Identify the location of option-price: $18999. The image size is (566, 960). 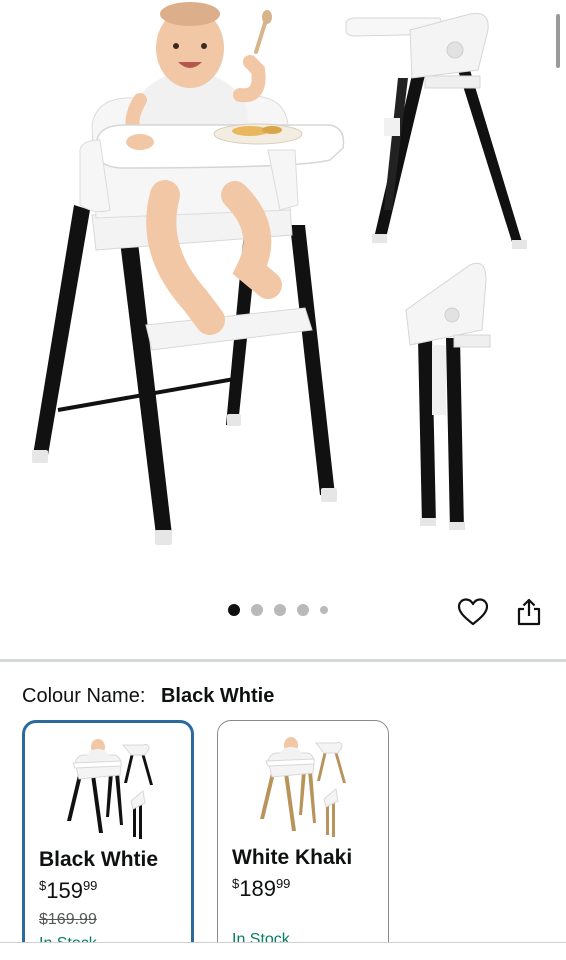
(261, 889).